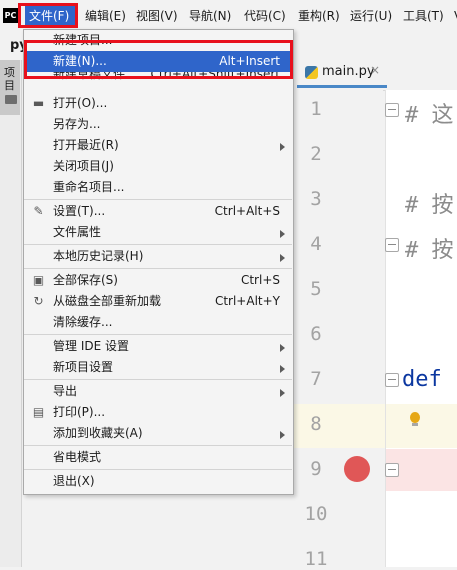 Image resolution: width=457 pixels, height=570 pixels. Describe the element at coordinates (158, 367) in the screenshot. I see `menu-item-new-project-settings: 新项目设置` at that location.